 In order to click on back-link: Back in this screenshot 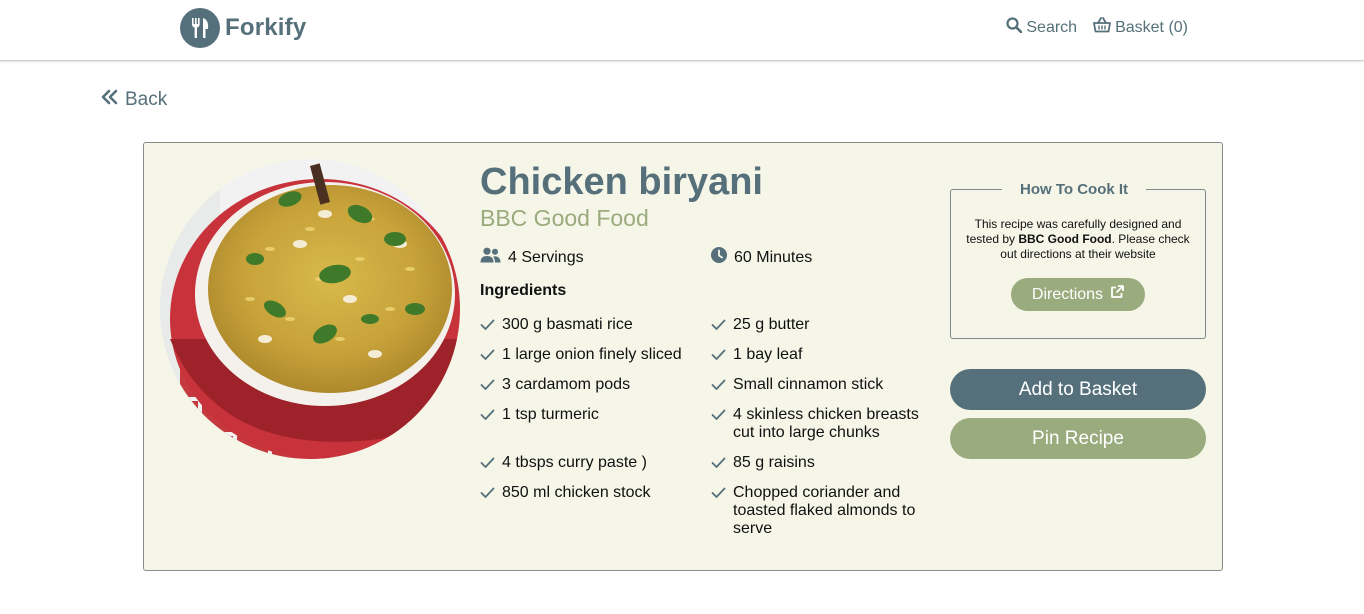, I will do `click(134, 100)`.